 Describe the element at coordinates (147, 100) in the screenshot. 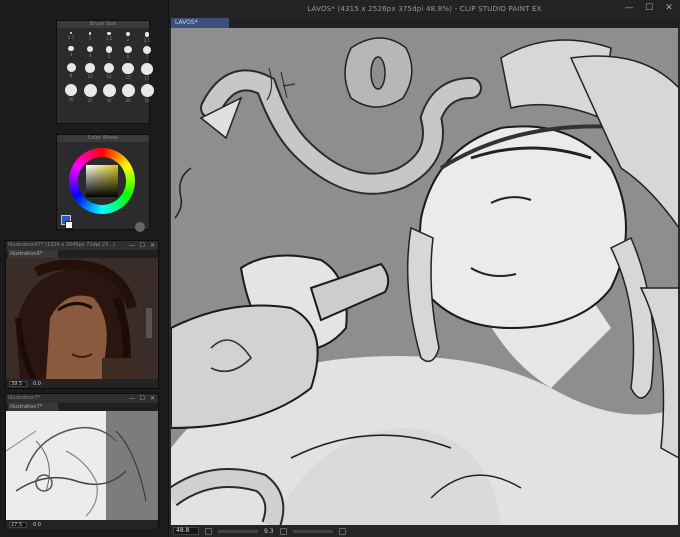

I see `brush-size-label: 50` at that location.